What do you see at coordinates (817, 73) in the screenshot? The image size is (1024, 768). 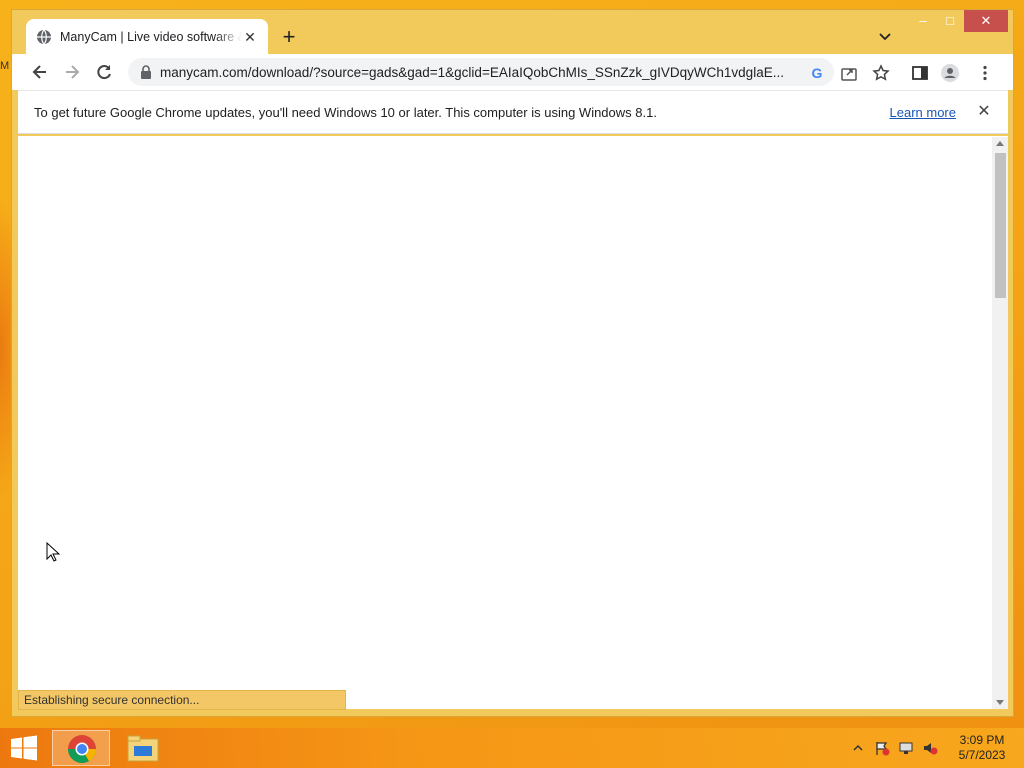 I see `google-lens-icon: G` at bounding box center [817, 73].